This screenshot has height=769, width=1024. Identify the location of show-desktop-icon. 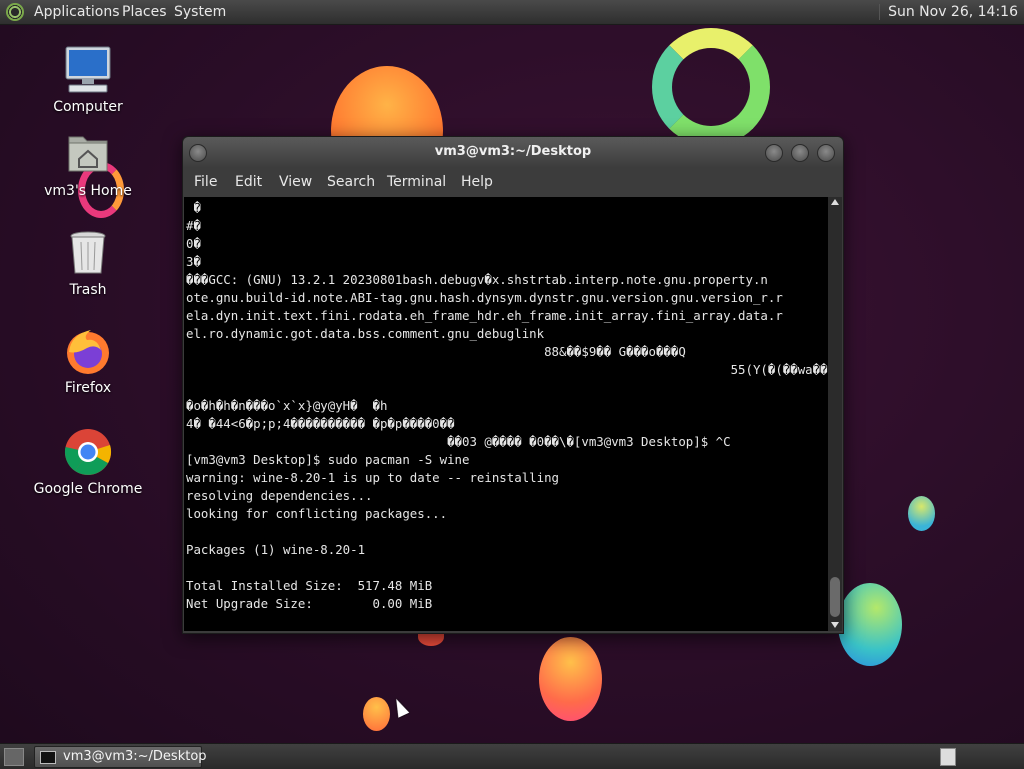
(14, 757).